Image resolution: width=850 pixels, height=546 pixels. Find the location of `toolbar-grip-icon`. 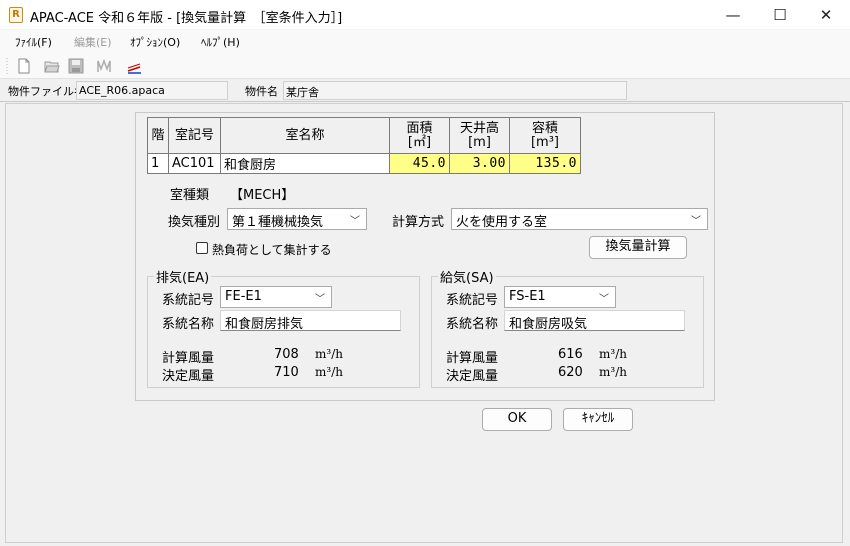

toolbar-grip-icon is located at coordinates (7, 66).